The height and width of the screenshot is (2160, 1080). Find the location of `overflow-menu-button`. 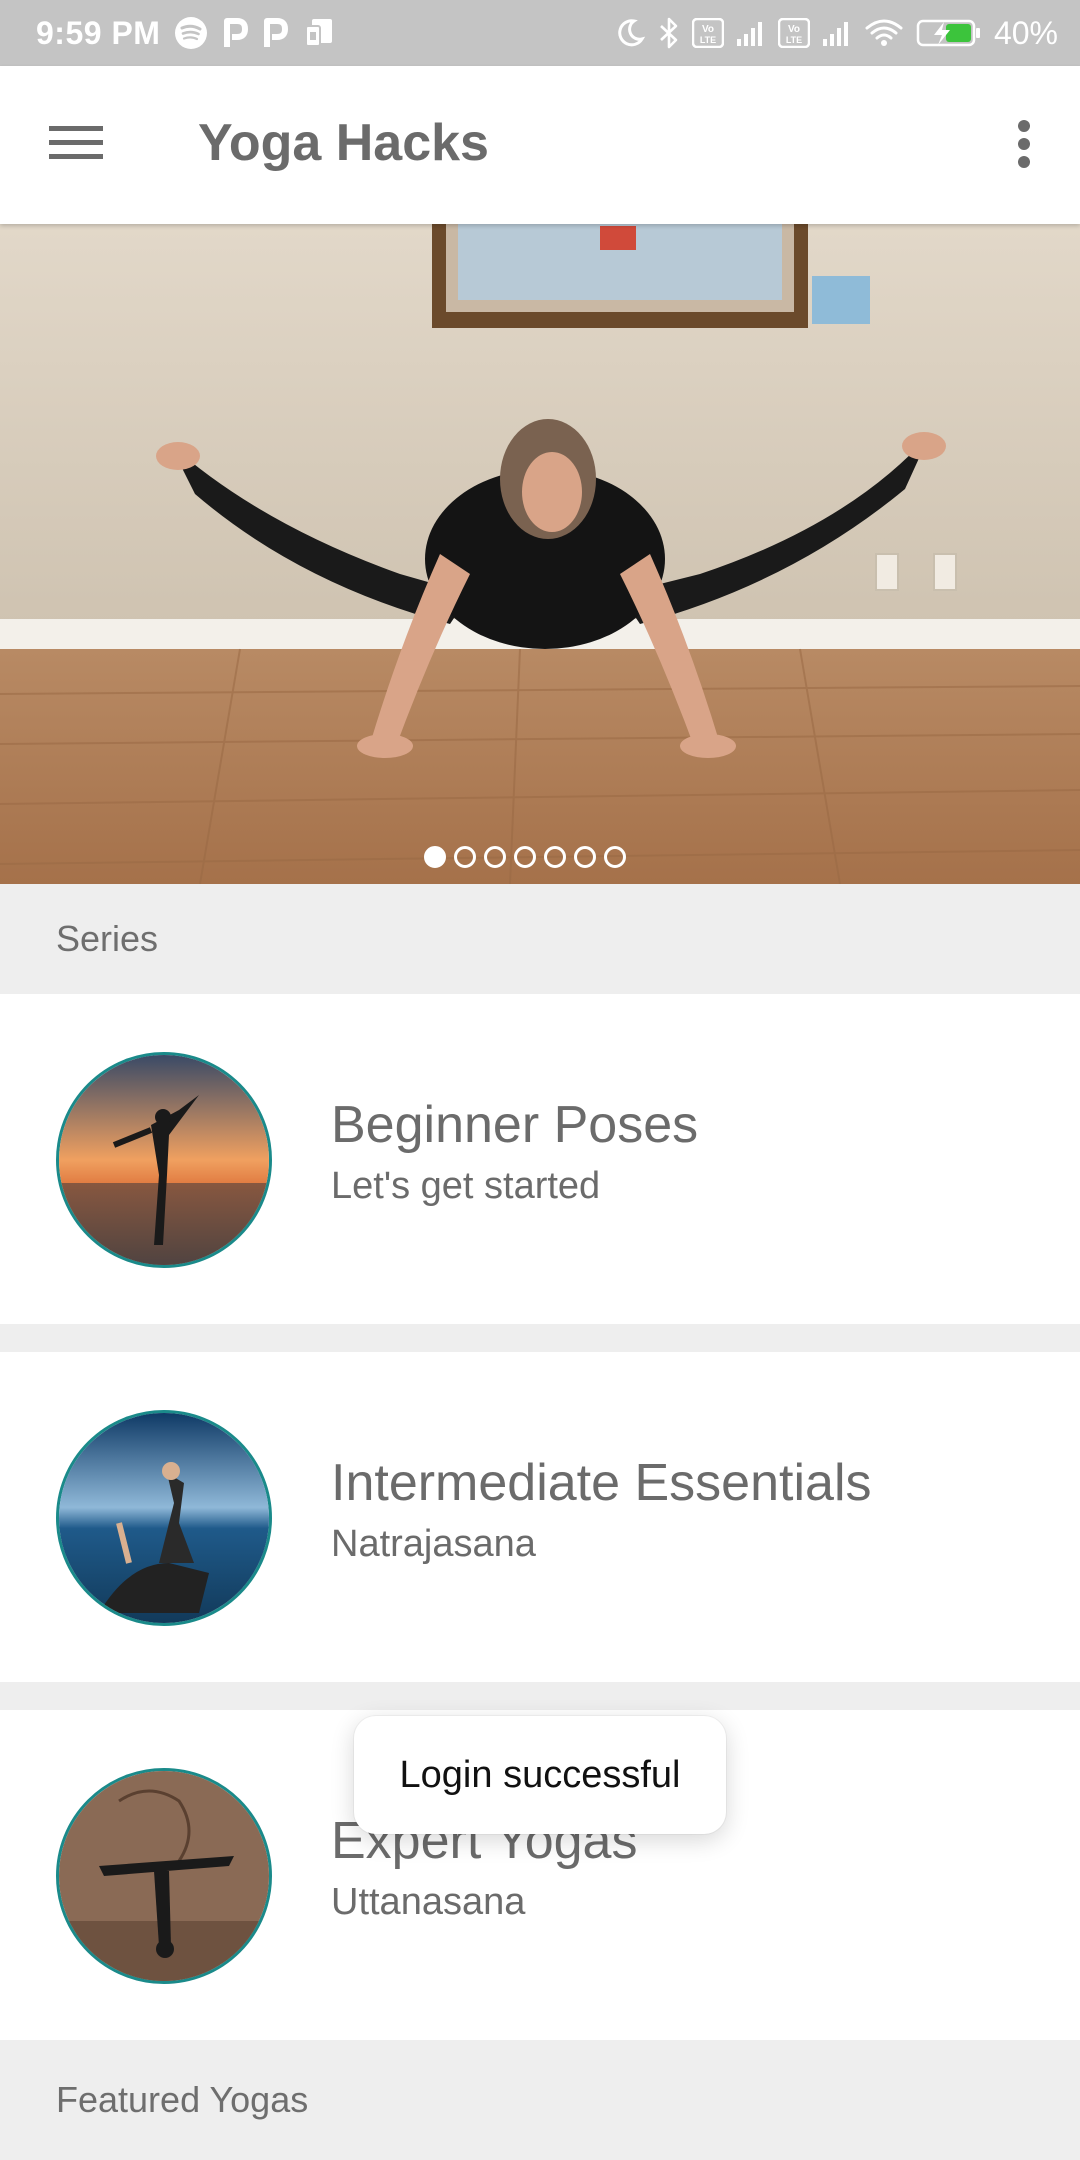

overflow-menu-button is located at coordinates (1024, 146).